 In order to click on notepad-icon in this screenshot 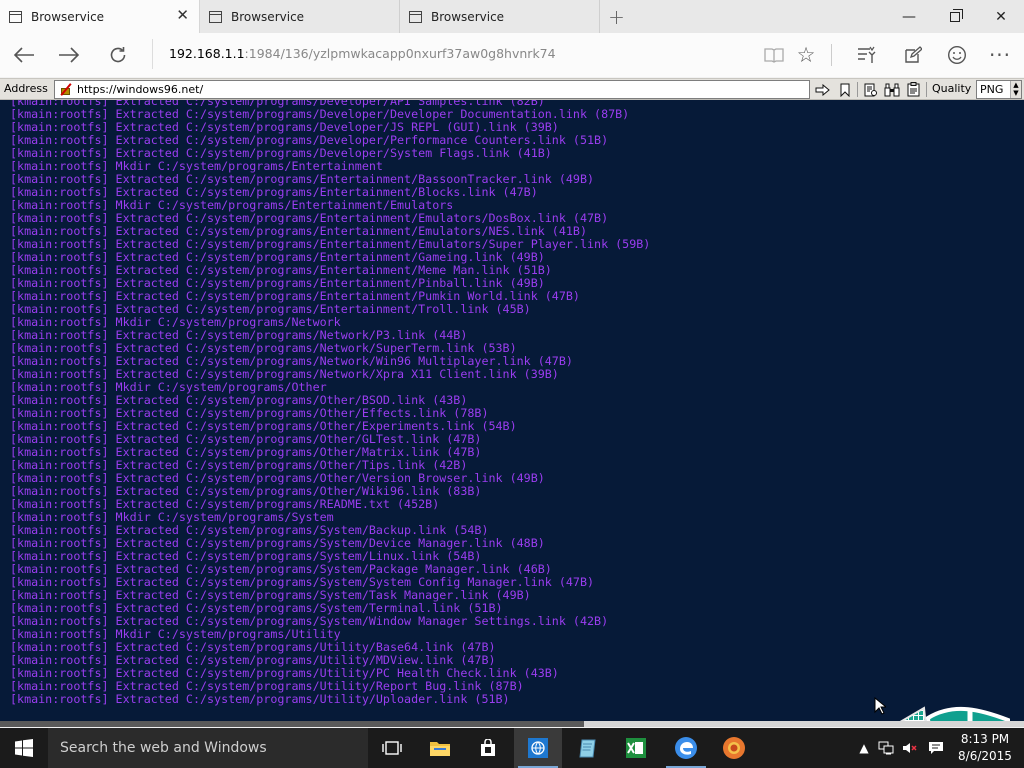, I will do `click(587, 748)`.